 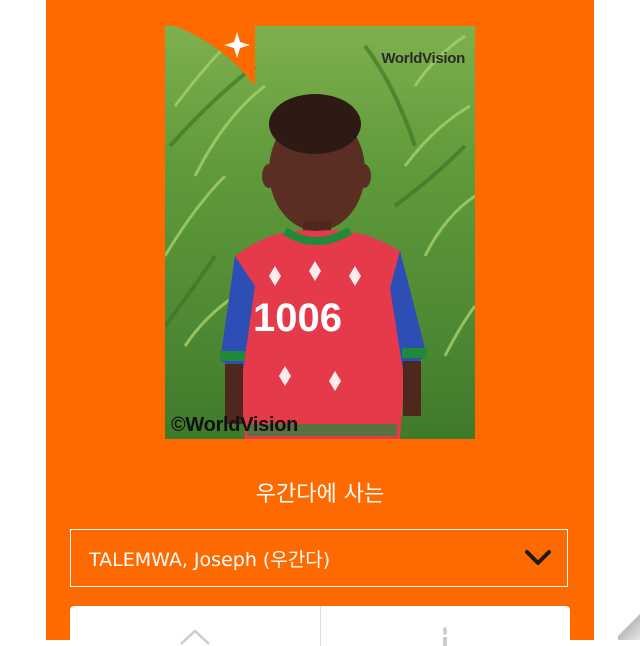 I want to click on candle-icon, so click(x=445, y=636).